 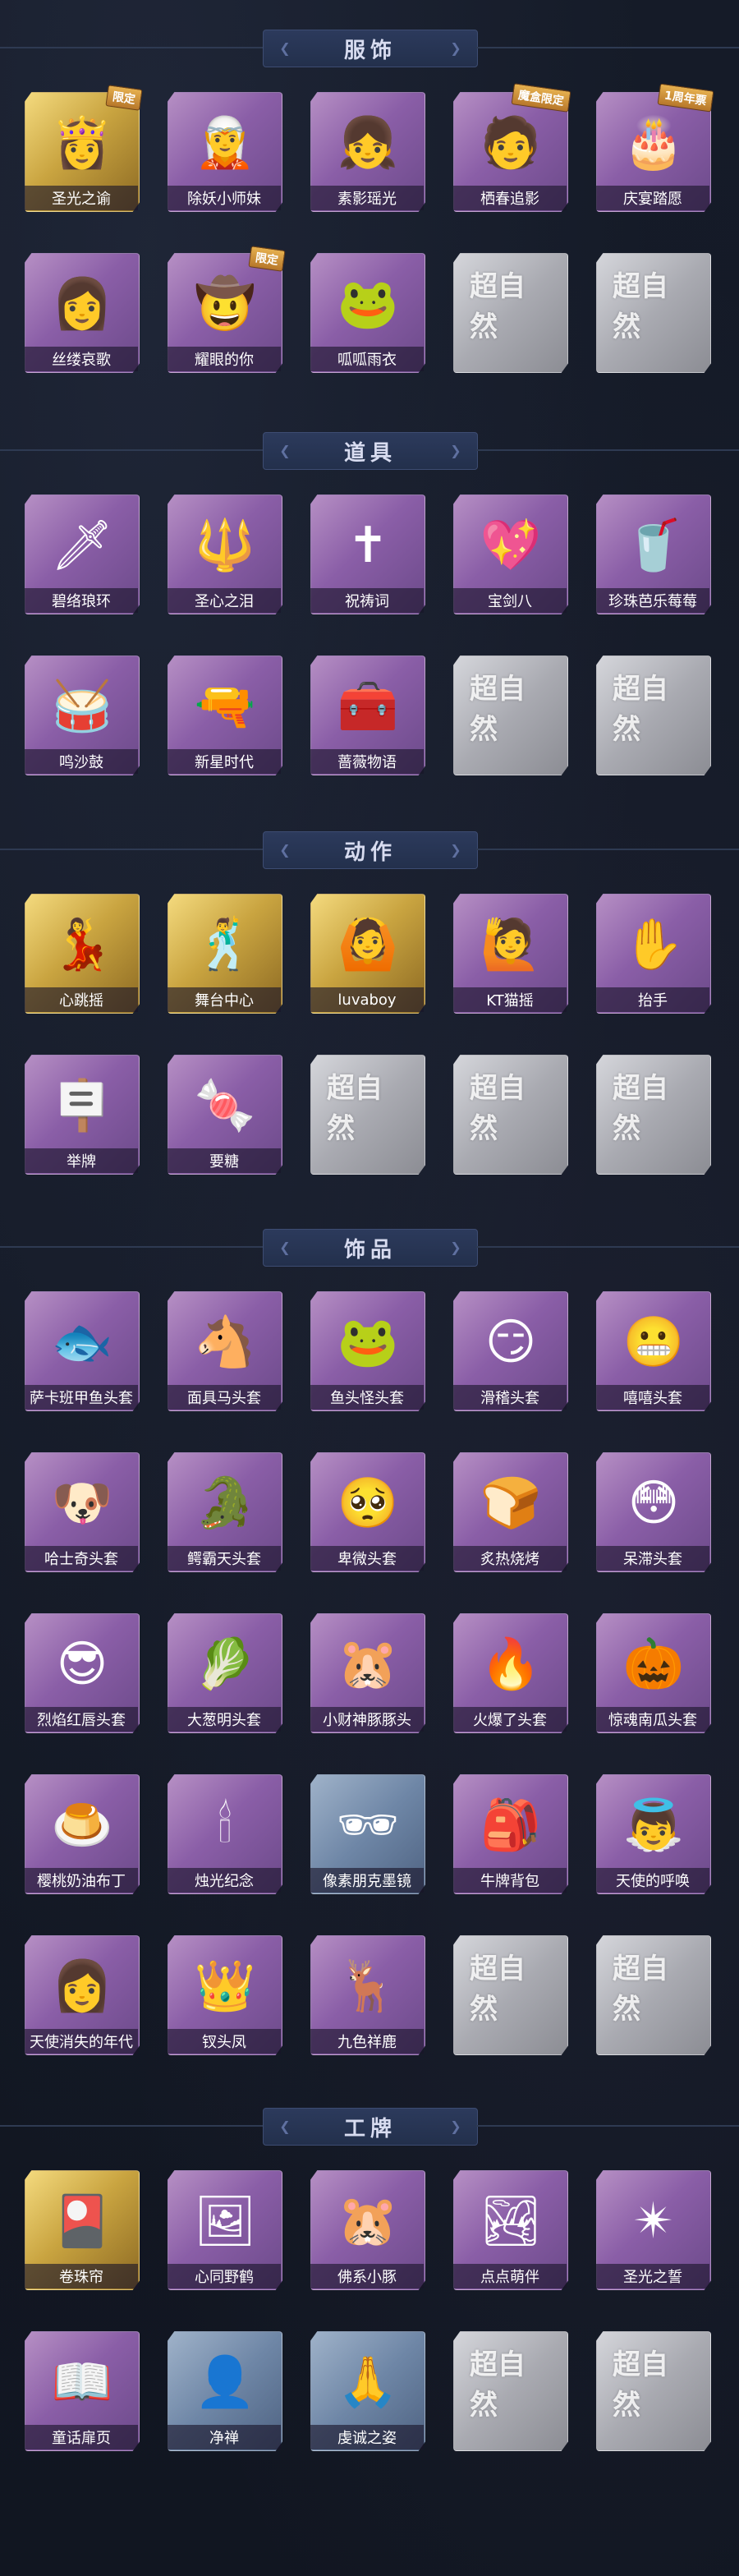 I want to click on card-label: 童话扉页, so click(x=81, y=2438).